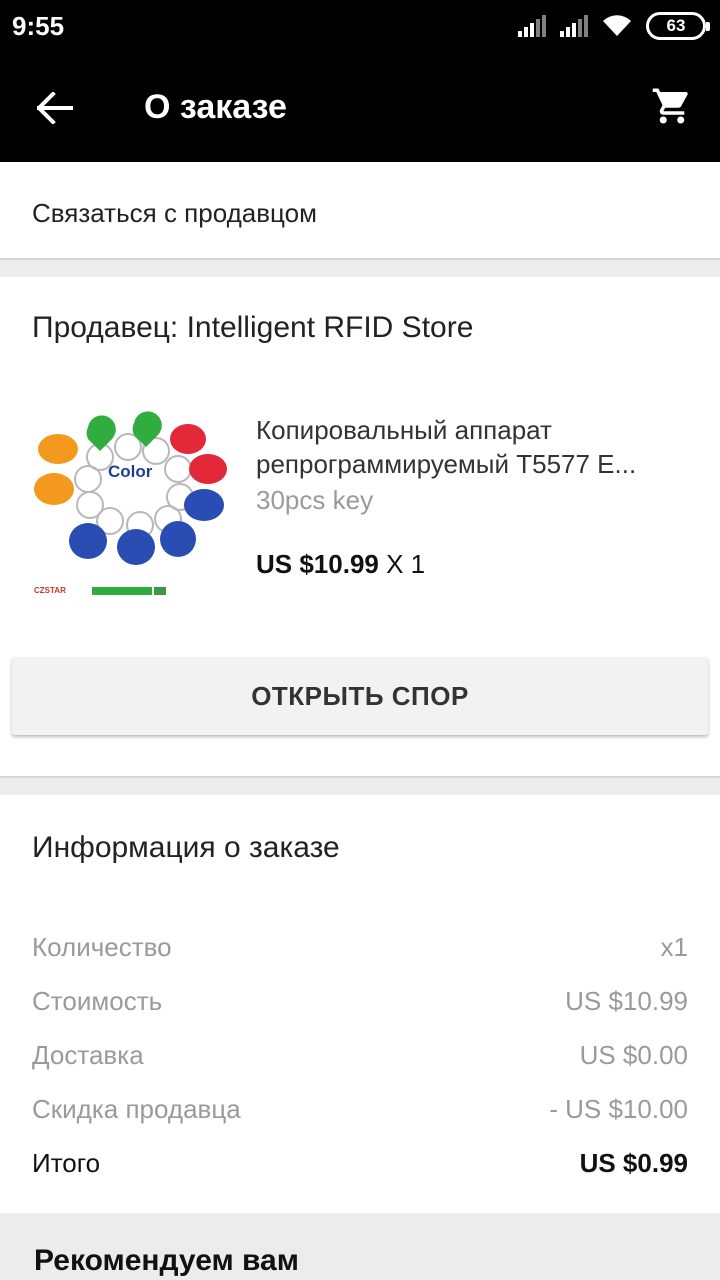 The height and width of the screenshot is (1280, 720). What do you see at coordinates (633, 1054) in the screenshot?
I see `info-row-value: US $0.00` at bounding box center [633, 1054].